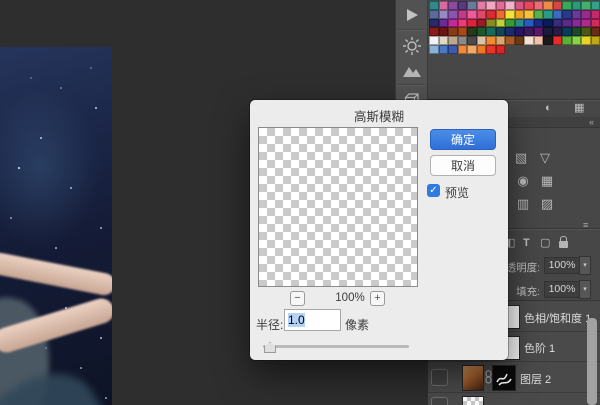 Image resolution: width=600 pixels, height=405 pixels. What do you see at coordinates (579, 108) in the screenshot?
I see `styles-panel-tab-icon: ▦` at bounding box center [579, 108].